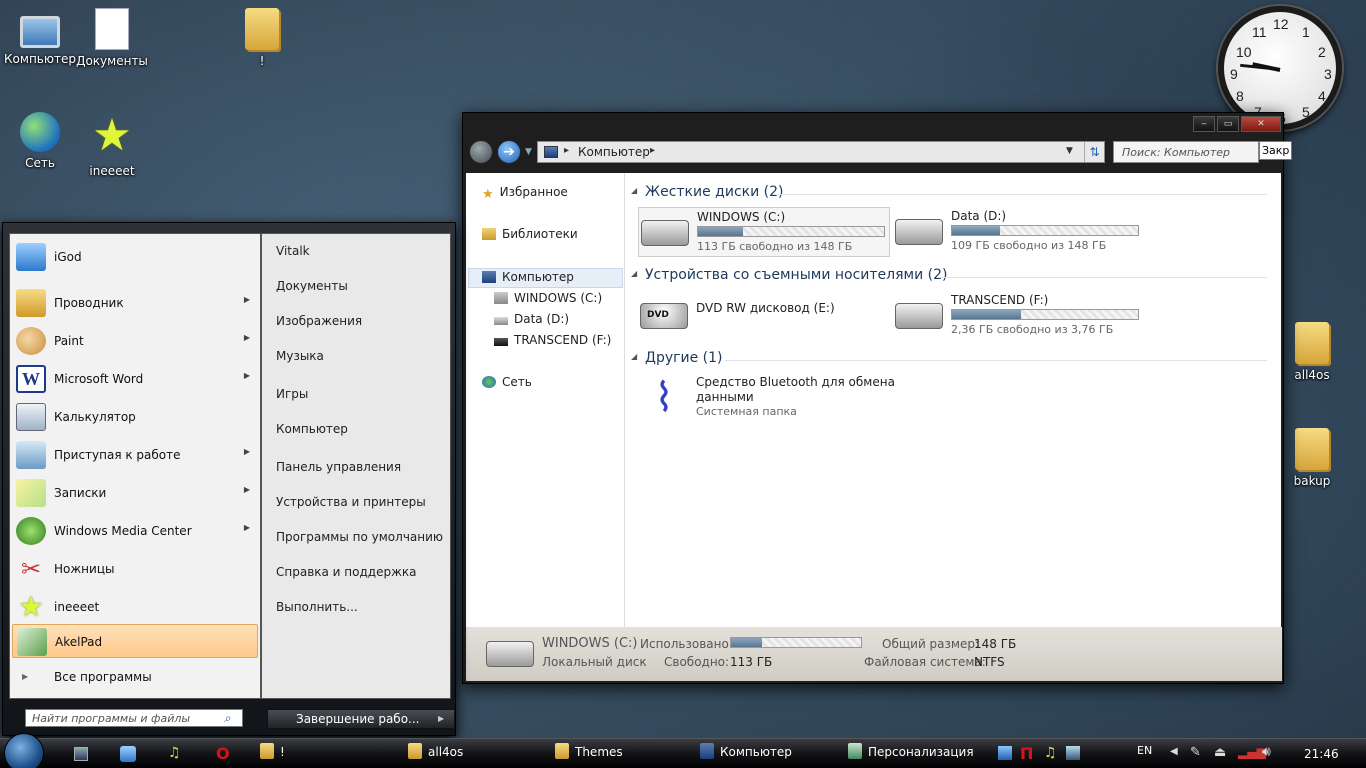 The width and height of the screenshot is (1366, 768). What do you see at coordinates (1094, 152) in the screenshot?
I see `refresh-icon: ⇅` at bounding box center [1094, 152].